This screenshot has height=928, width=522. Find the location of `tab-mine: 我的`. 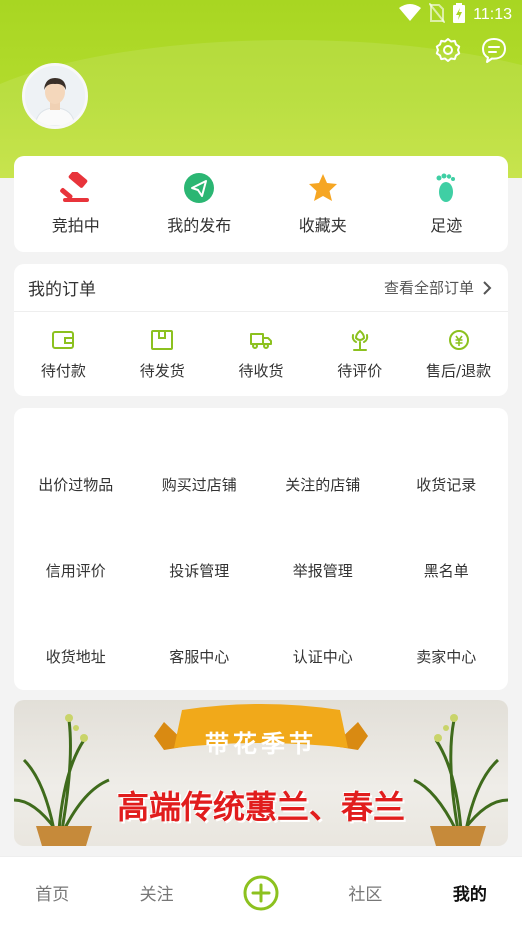

tab-mine: 我的 is located at coordinates (470, 892).